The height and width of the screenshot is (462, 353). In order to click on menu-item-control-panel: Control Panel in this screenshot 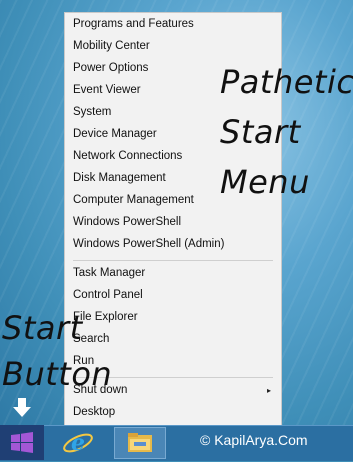, I will do `click(108, 295)`.